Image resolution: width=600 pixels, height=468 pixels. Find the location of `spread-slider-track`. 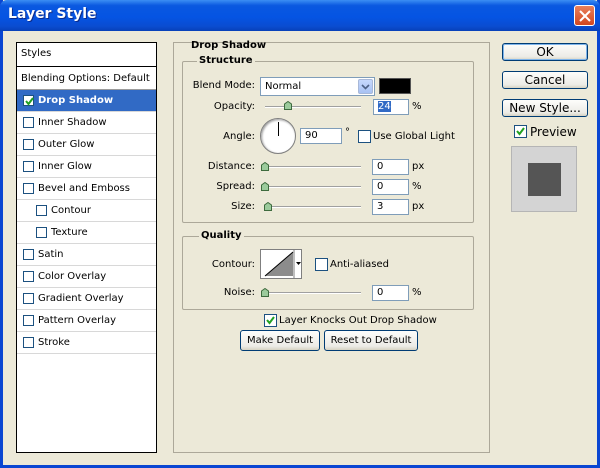

spread-slider-track is located at coordinates (313, 187).